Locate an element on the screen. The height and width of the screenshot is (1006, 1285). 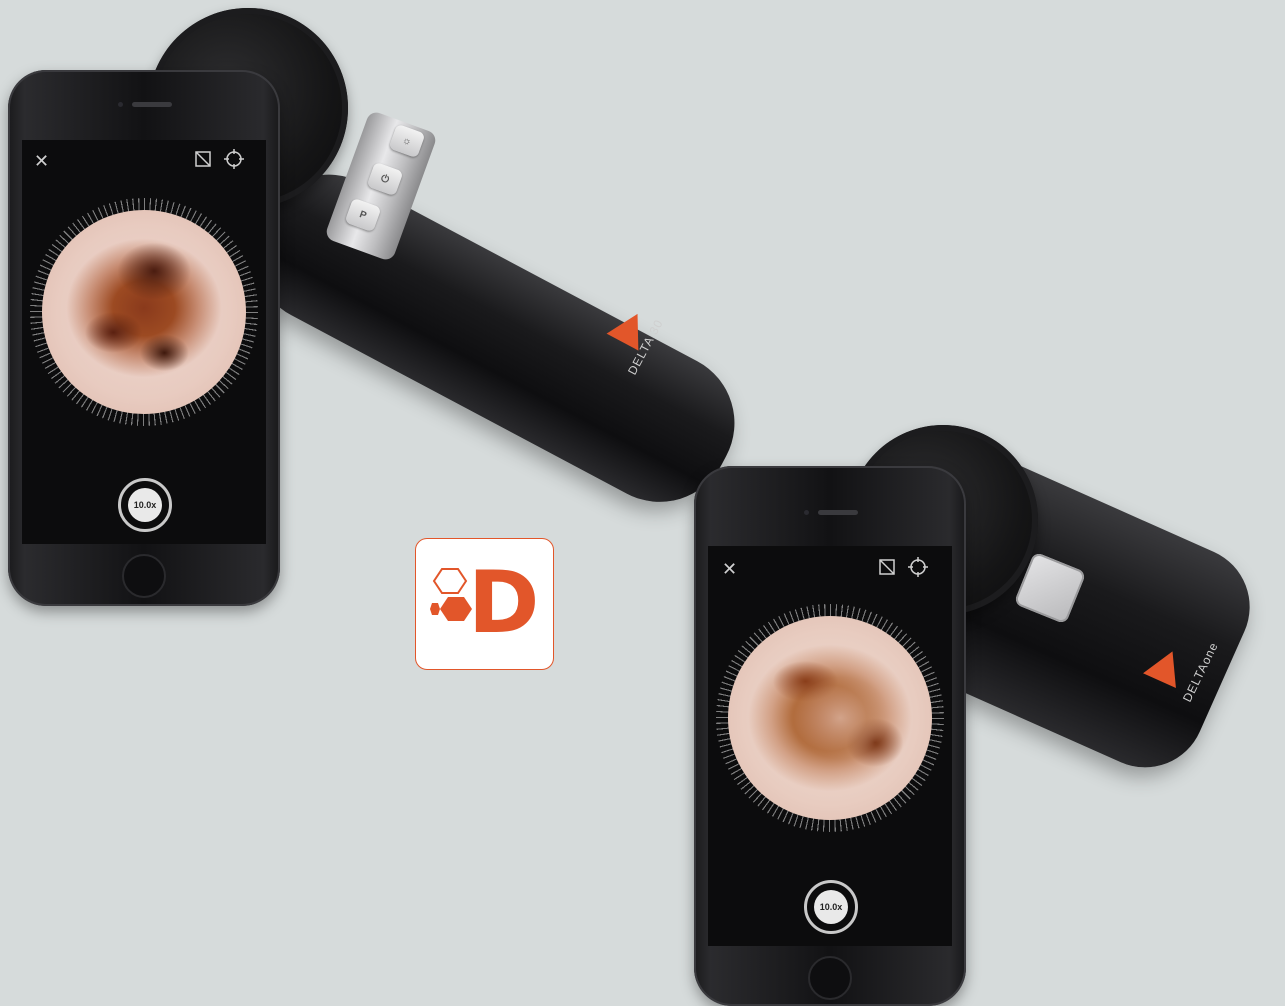
hexagon-icon is located at coordinates (451, 594).